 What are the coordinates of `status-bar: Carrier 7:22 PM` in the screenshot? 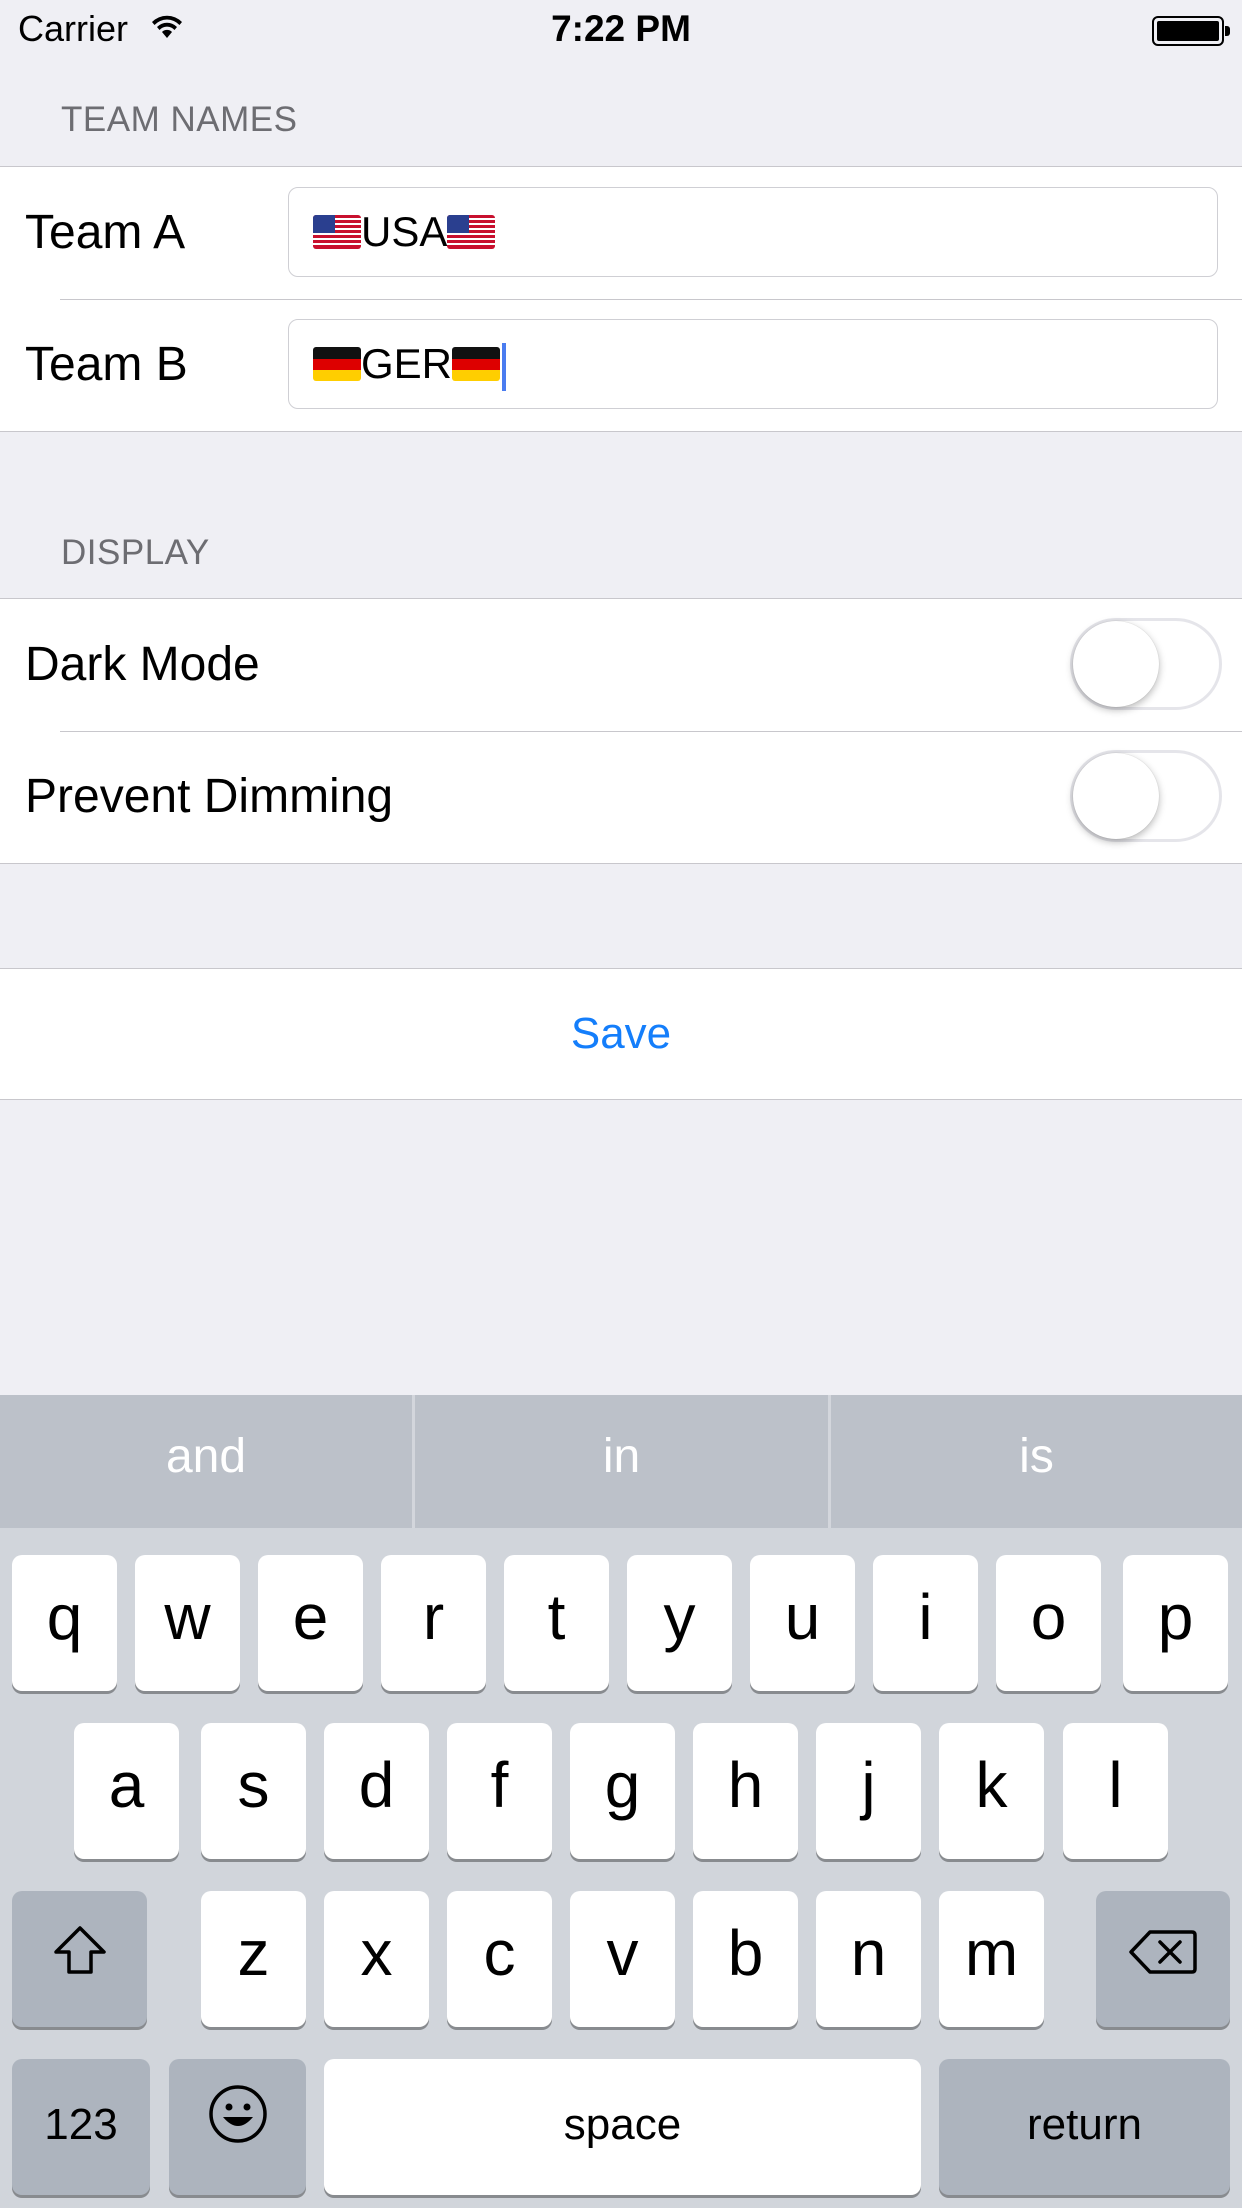 It's located at (621, 30).